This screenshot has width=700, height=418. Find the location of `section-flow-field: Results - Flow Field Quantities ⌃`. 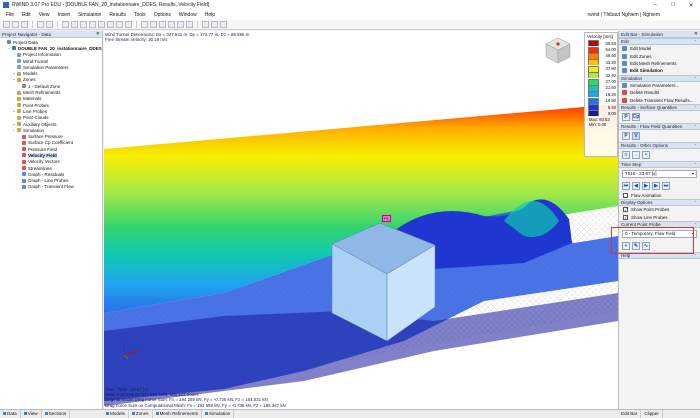

section-flow-field: Results - Flow Field Quantities ⌃ is located at coordinates (659, 126).